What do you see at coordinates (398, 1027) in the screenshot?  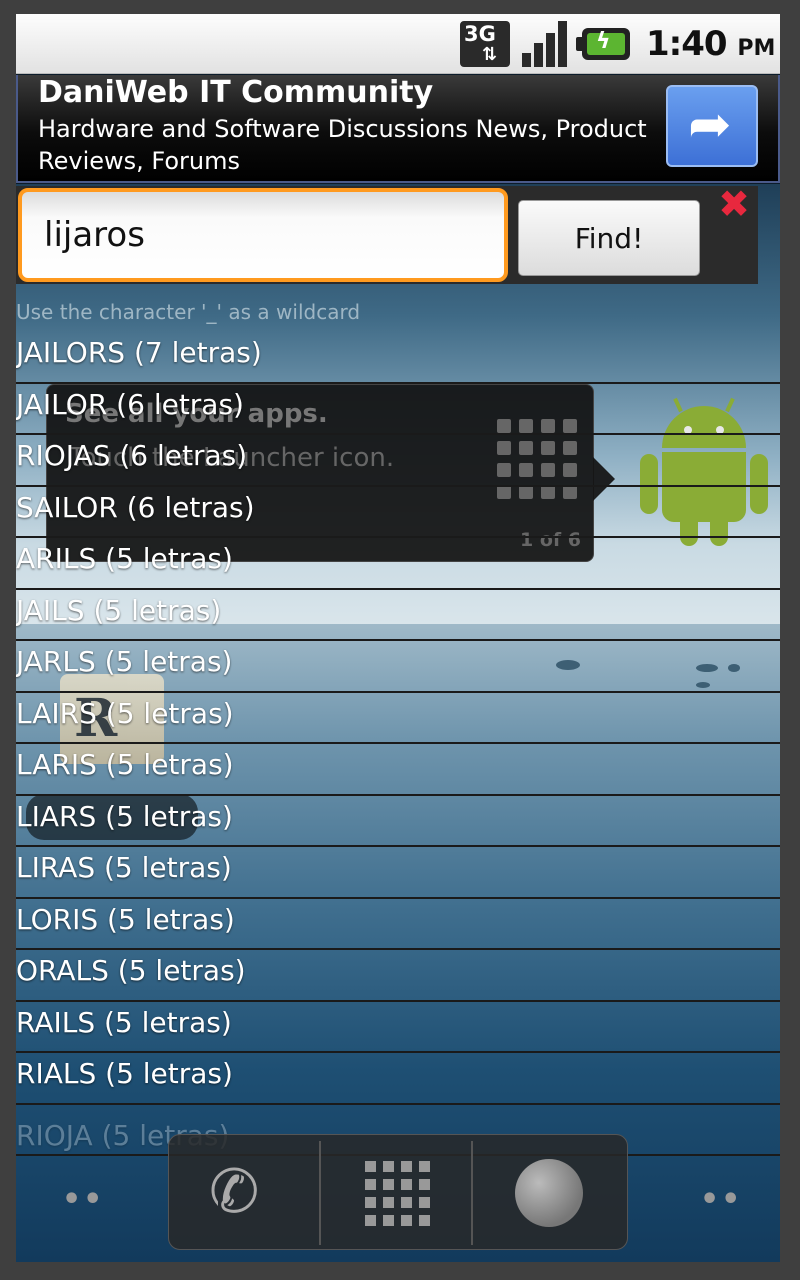 I see `list-item: RAILS (5 letras)` at bounding box center [398, 1027].